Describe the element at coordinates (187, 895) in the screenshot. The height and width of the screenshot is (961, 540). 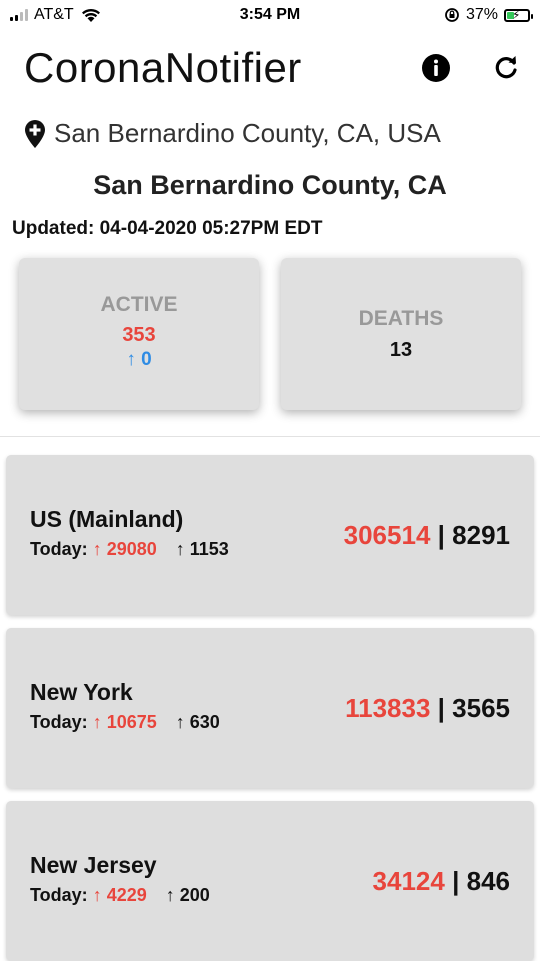
I see `today-deaths: ↑ 200` at that location.